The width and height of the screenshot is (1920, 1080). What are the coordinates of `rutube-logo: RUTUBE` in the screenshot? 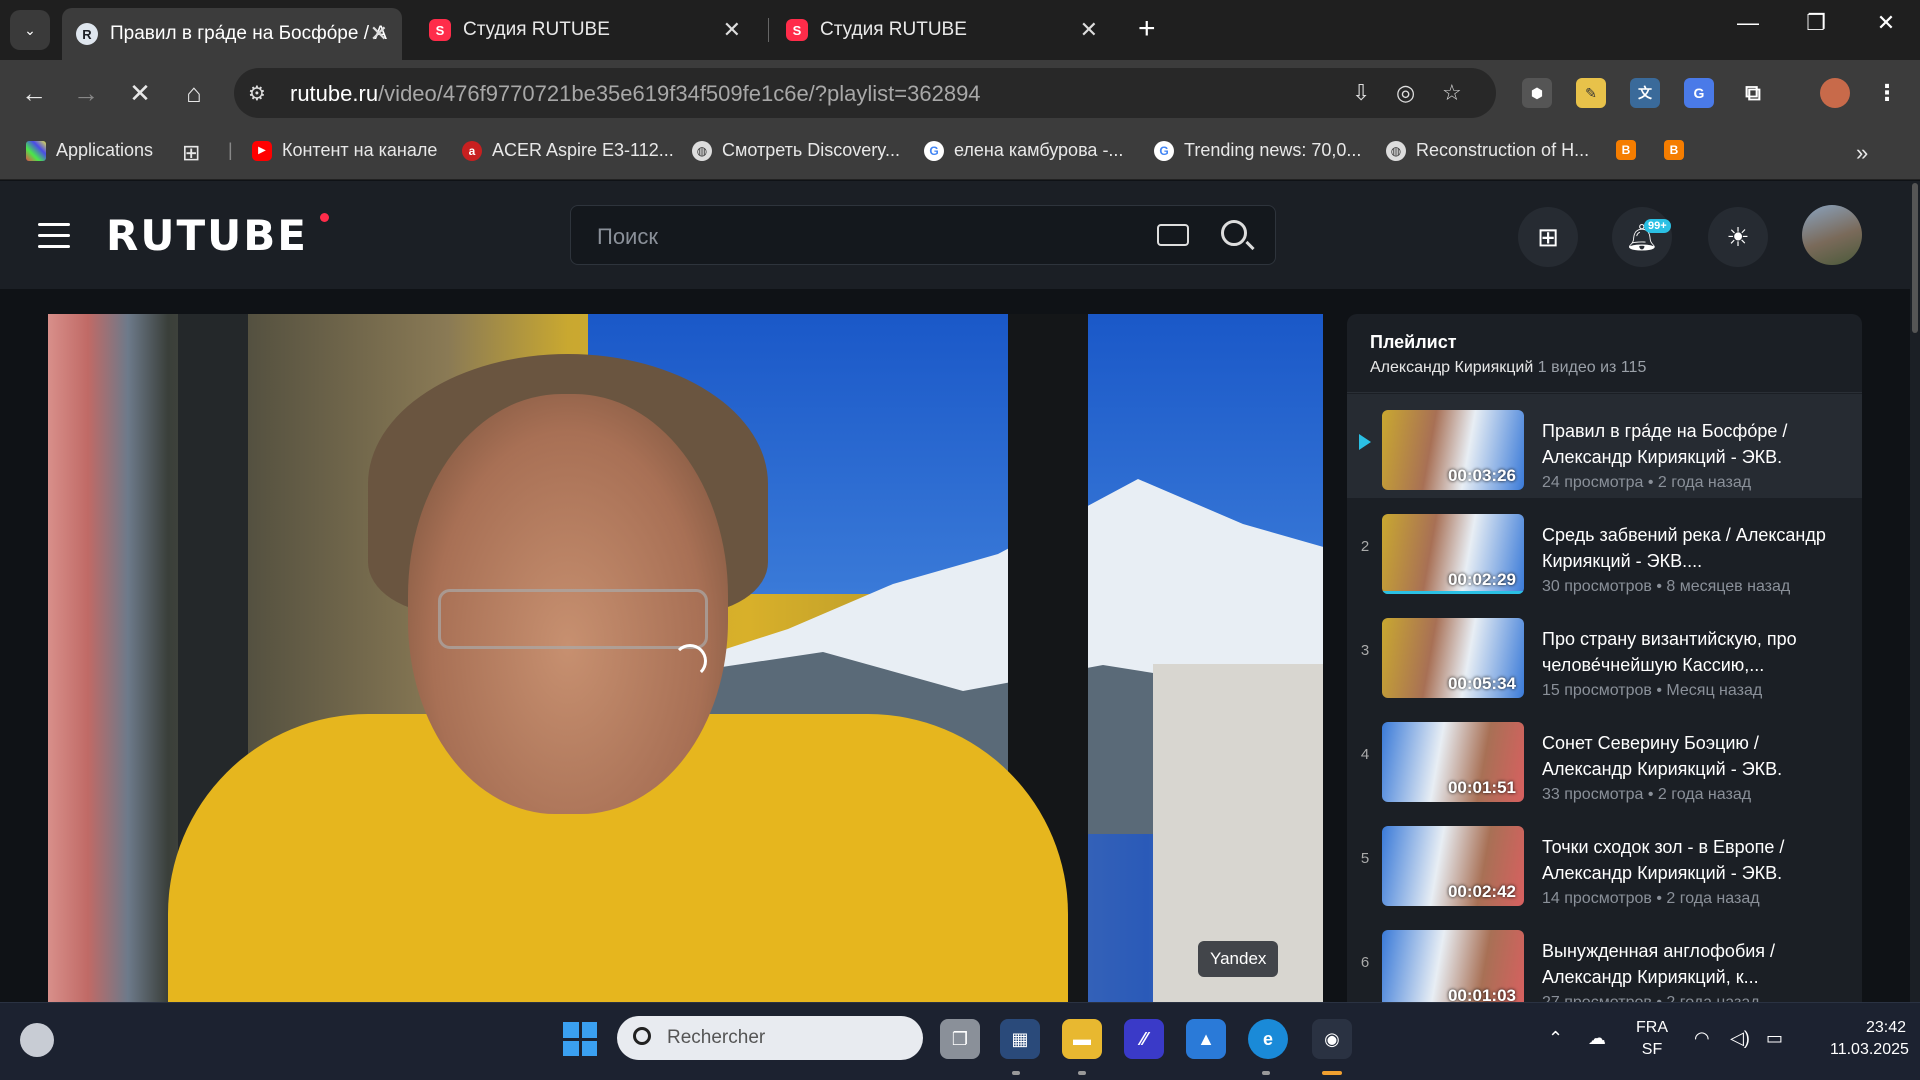 It's located at (207, 235).